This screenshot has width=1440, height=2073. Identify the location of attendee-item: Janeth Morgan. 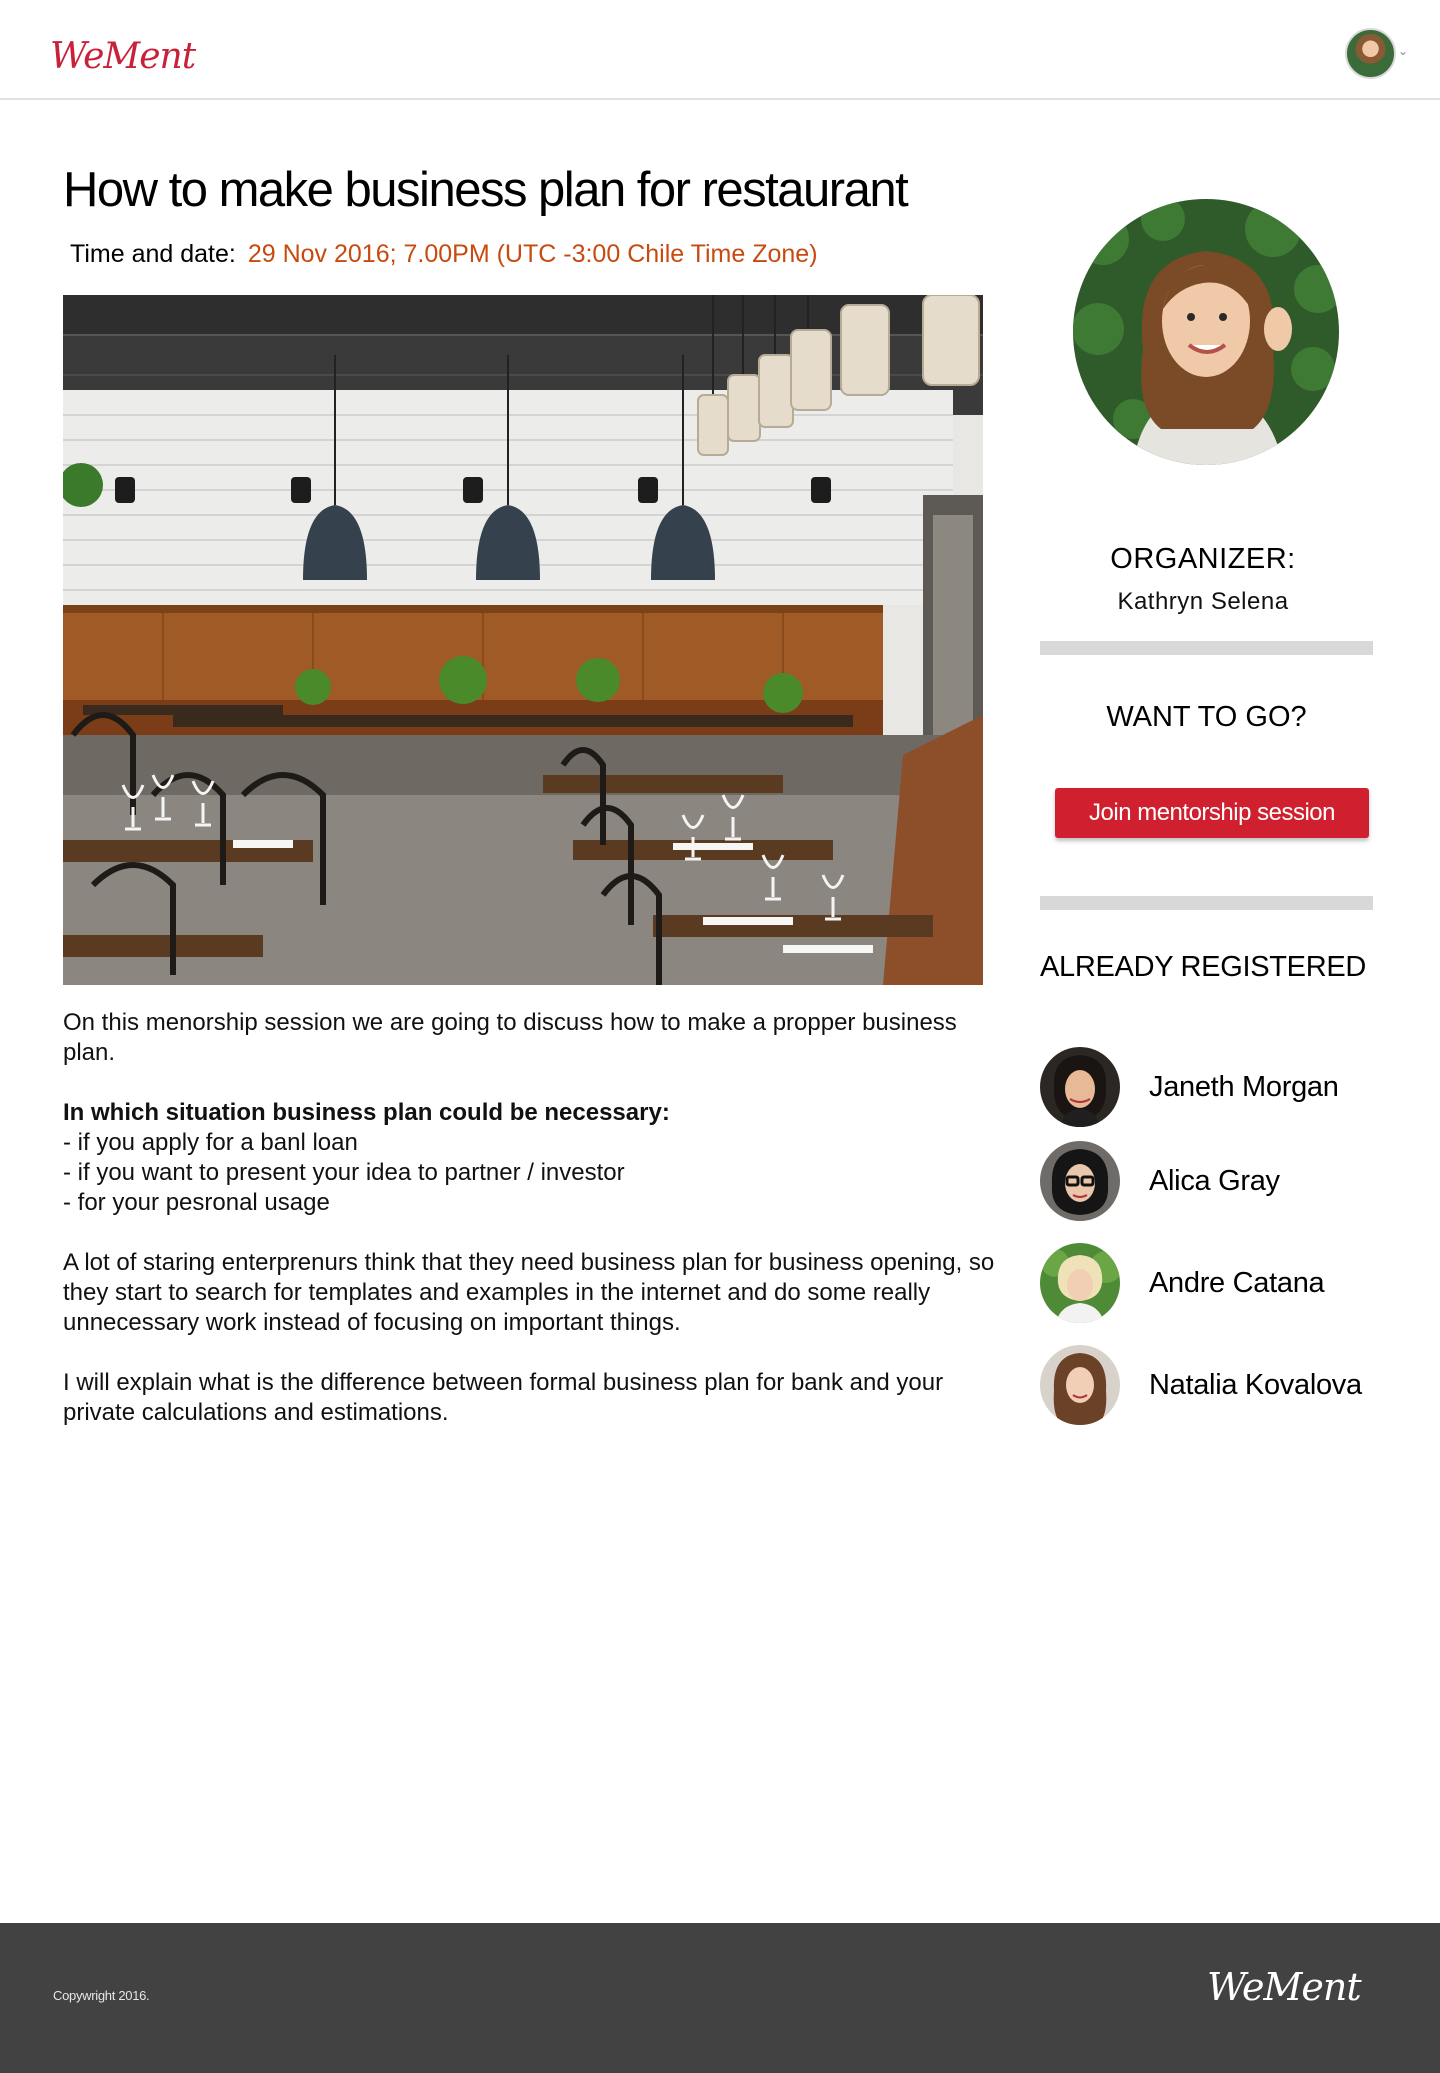
(1220, 1087).